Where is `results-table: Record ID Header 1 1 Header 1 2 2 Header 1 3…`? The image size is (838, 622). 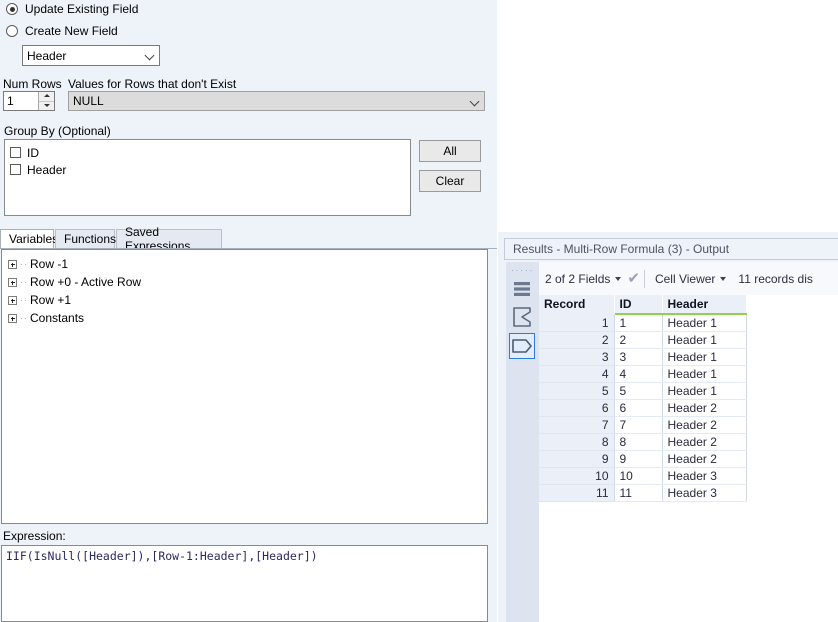
results-table: Record ID Header 1 1 Header 1 2 2 Header 1 3… is located at coordinates (643, 398).